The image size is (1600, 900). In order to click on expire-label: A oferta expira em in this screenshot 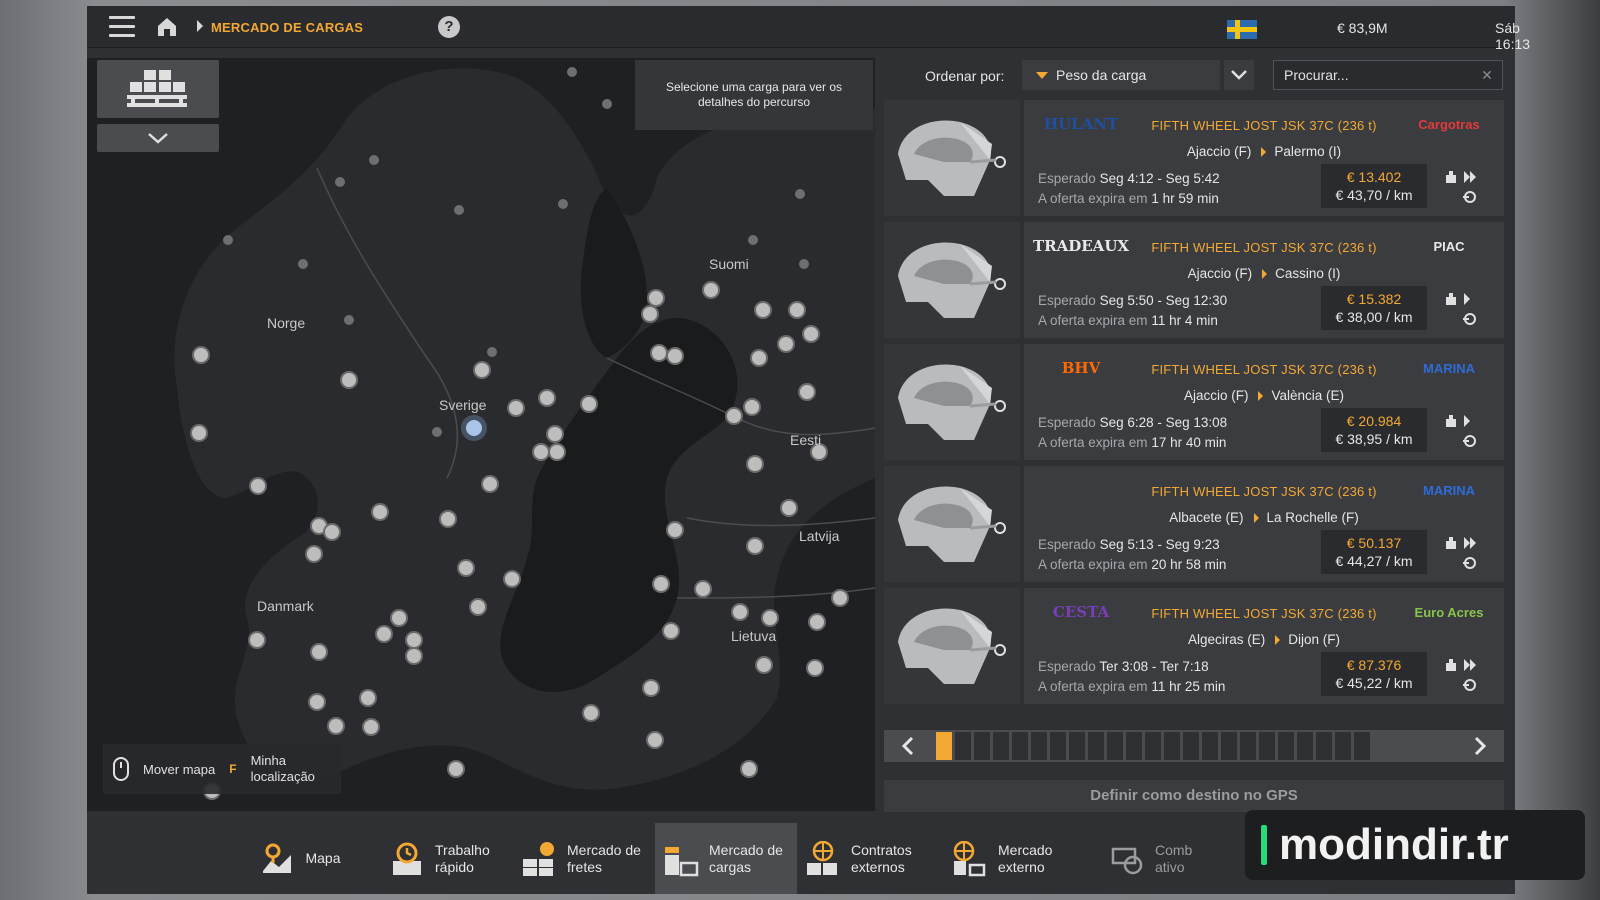, I will do `click(1093, 564)`.